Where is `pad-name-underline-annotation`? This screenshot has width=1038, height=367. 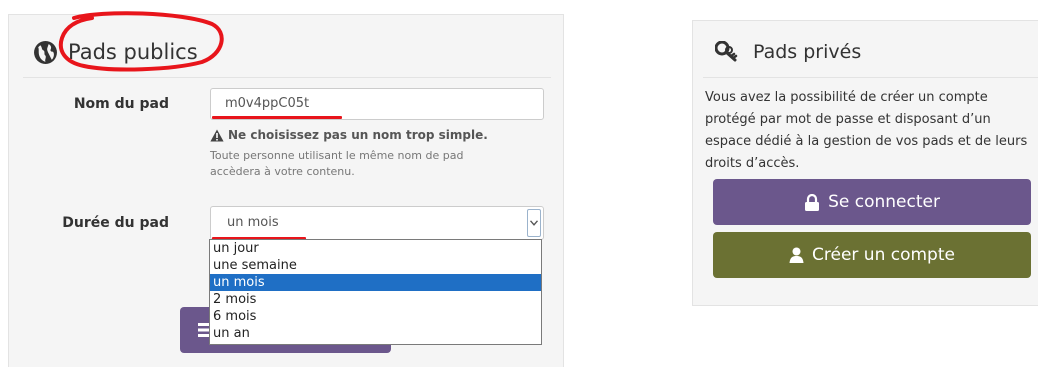 pad-name-underline-annotation is located at coordinates (277, 117).